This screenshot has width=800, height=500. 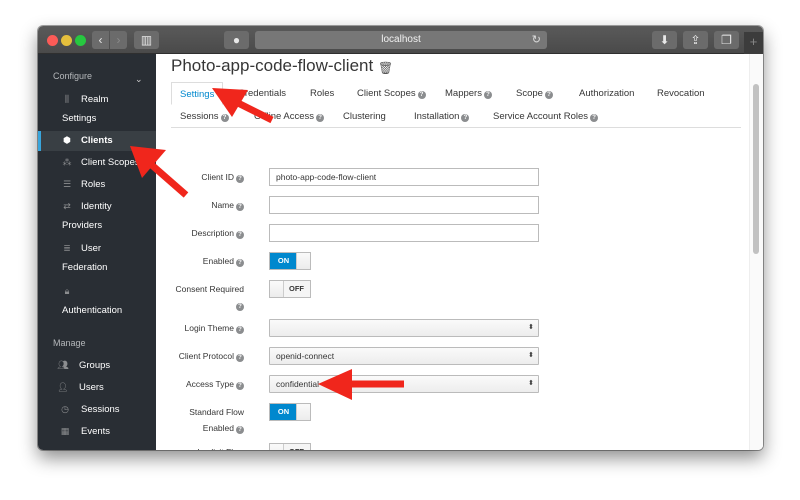 What do you see at coordinates (404, 384) in the screenshot?
I see `access-type-select: confidential ⬍` at bounding box center [404, 384].